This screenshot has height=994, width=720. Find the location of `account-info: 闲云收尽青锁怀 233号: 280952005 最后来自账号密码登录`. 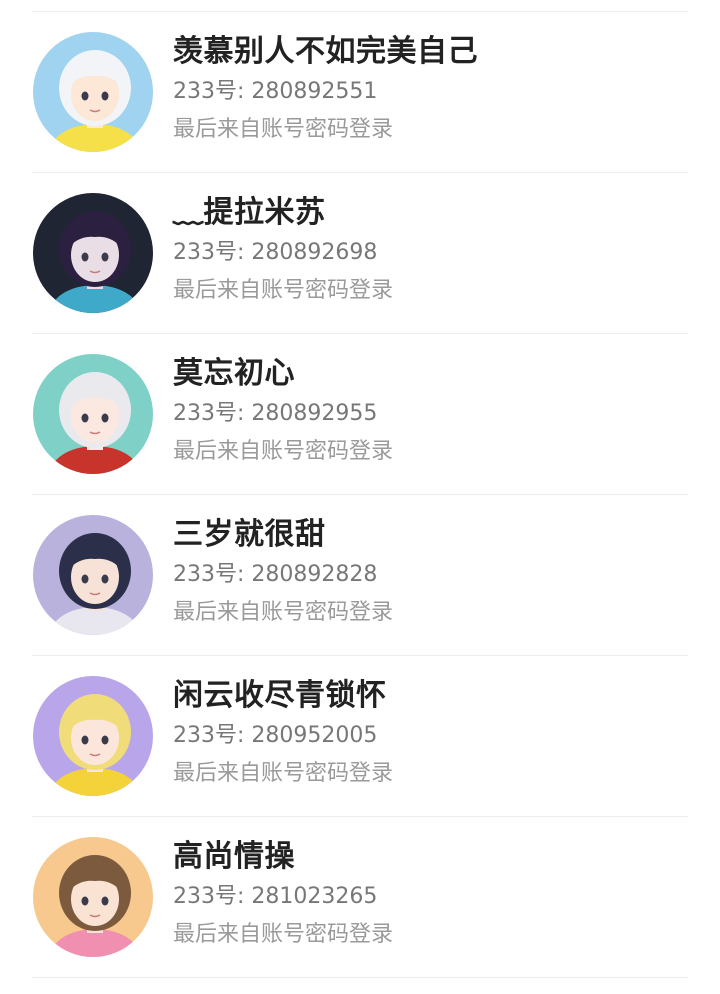

account-info: 闲云收尽青锁怀 233号: 280952005 最后来自账号密码登录 is located at coordinates (430, 734).